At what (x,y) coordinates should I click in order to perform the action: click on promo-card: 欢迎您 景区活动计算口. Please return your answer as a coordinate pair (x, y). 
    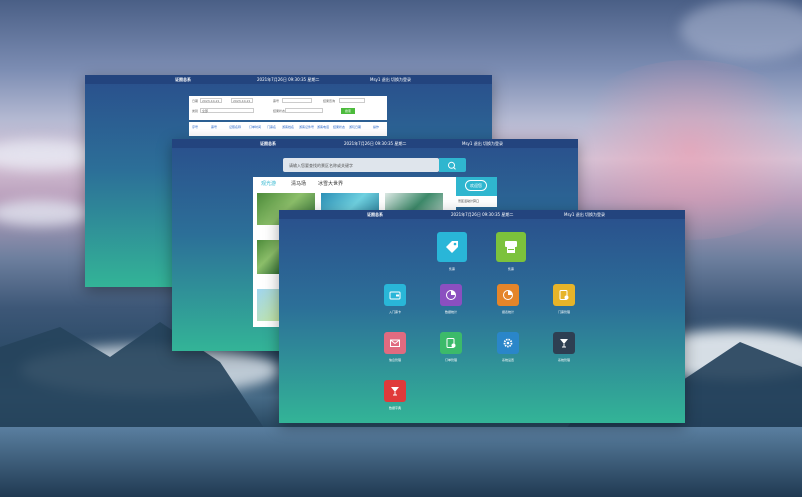
    Looking at the image, I should click on (476, 192).